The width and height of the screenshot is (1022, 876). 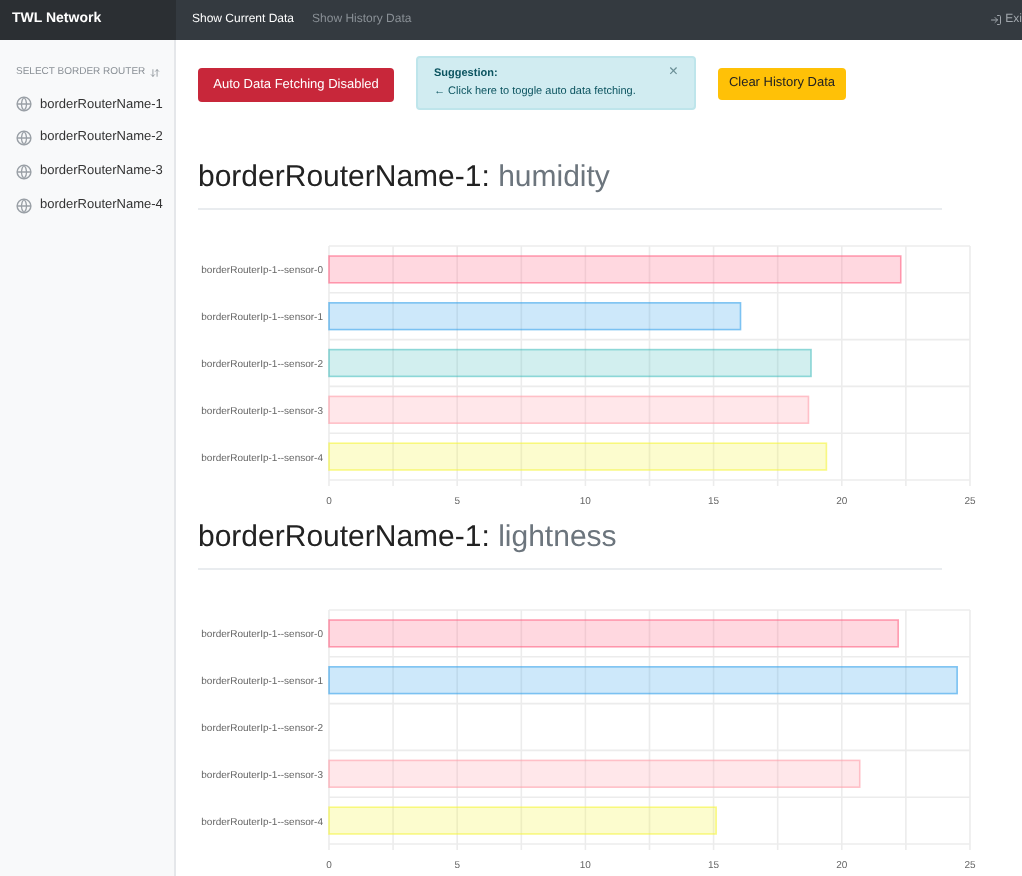 I want to click on panel-metric: lightness, so click(x=557, y=537).